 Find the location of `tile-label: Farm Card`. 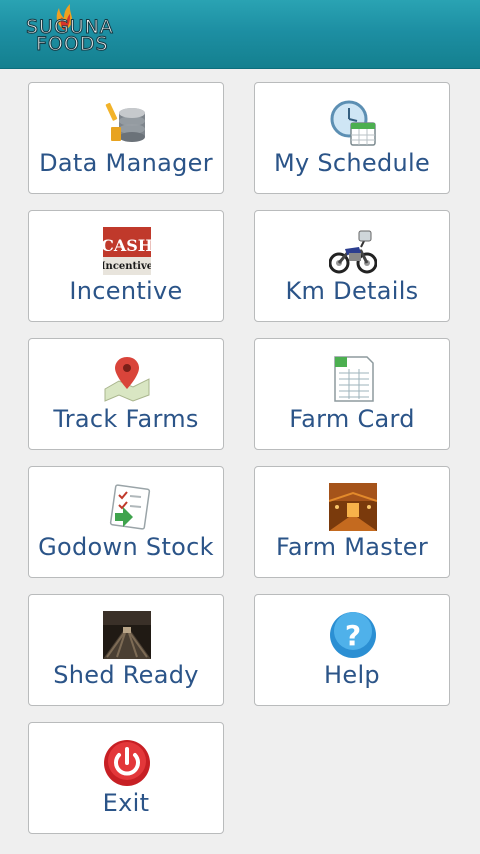

tile-label: Farm Card is located at coordinates (352, 419).